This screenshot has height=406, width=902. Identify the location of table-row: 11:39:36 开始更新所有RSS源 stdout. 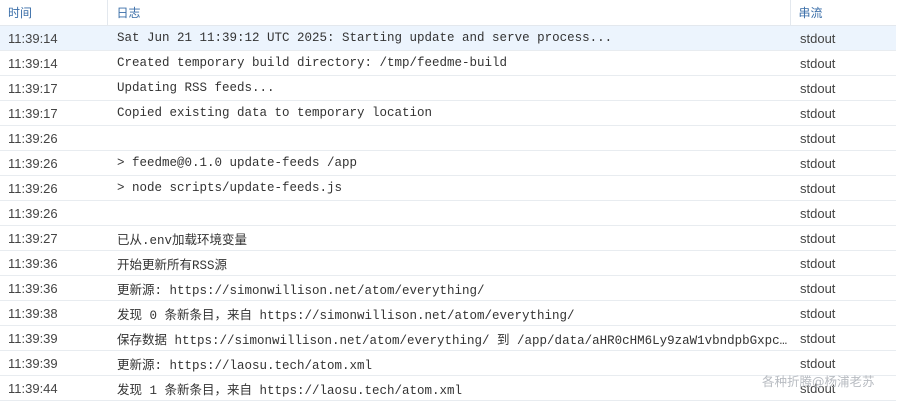
(448, 263).